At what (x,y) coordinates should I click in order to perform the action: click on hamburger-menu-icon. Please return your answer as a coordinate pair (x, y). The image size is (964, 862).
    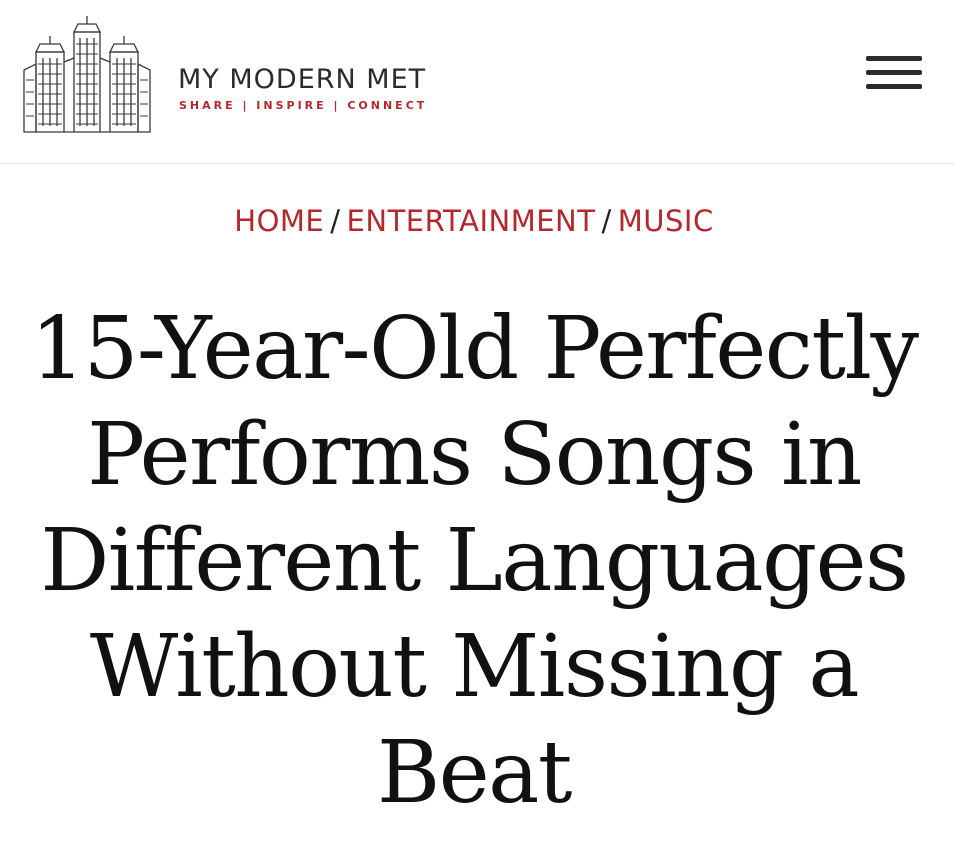
    Looking at the image, I should click on (894, 74).